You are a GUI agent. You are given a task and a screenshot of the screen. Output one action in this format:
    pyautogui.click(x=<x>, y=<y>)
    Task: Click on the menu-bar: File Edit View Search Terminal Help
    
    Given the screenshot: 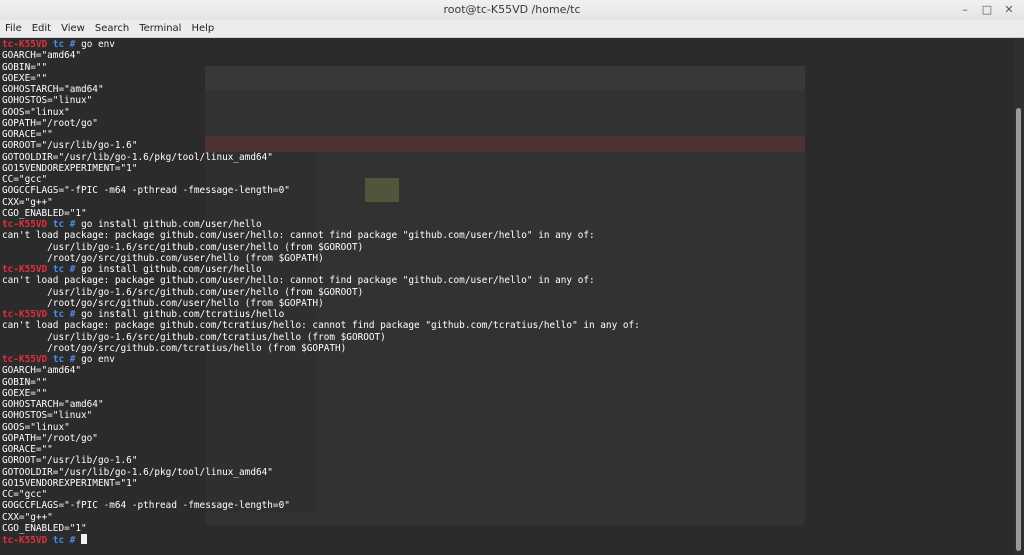 What is the action you would take?
    pyautogui.click(x=512, y=29)
    